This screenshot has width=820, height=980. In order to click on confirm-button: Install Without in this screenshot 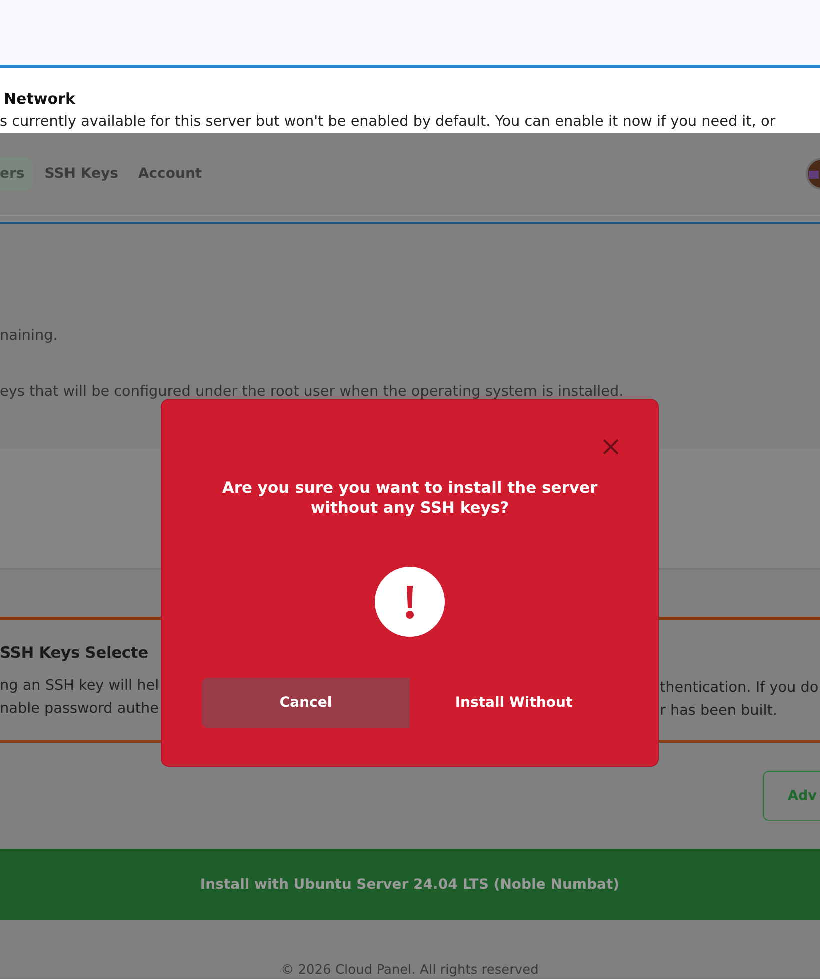, I will do `click(514, 703)`.